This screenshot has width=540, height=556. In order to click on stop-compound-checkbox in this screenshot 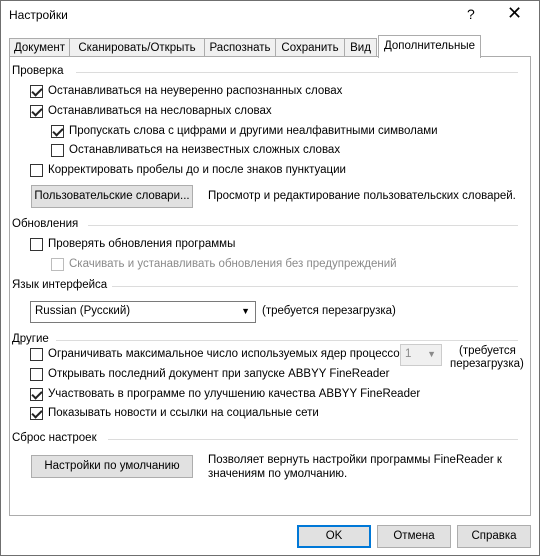, I will do `click(57, 150)`.